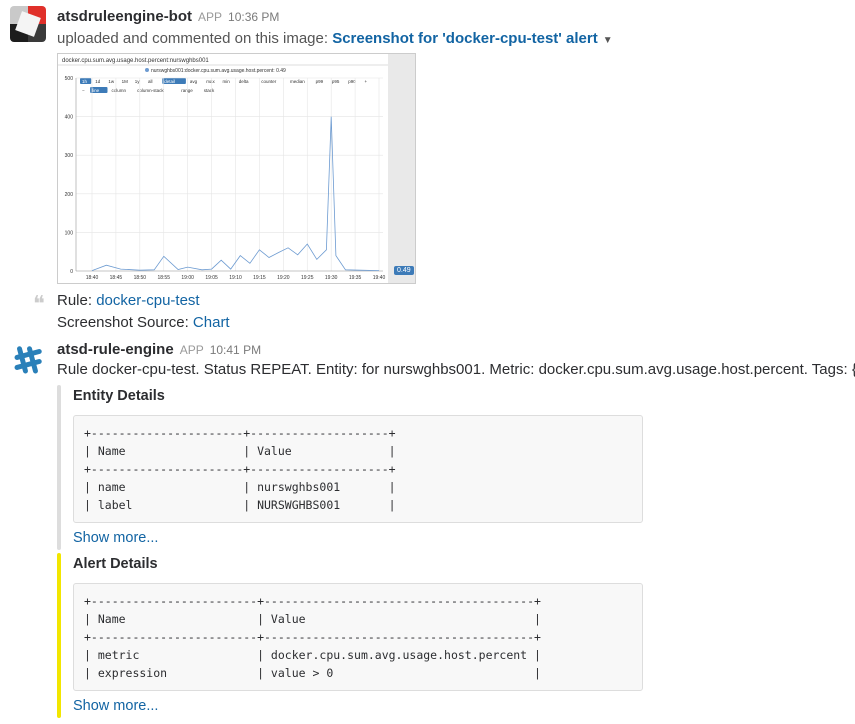 The height and width of the screenshot is (724, 855). Describe the element at coordinates (83, 90) in the screenshot. I see `toolbar-type-0: −` at that location.